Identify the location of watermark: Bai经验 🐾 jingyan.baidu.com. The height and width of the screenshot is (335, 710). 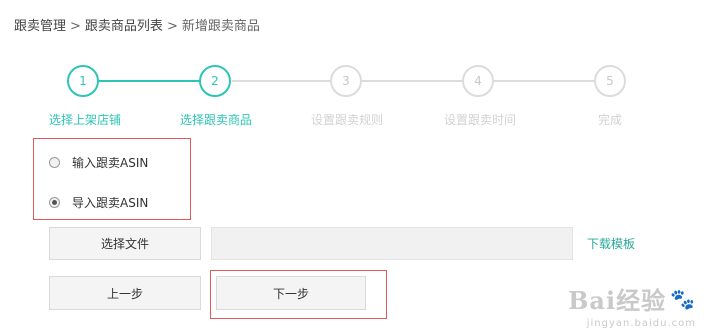
(632, 305).